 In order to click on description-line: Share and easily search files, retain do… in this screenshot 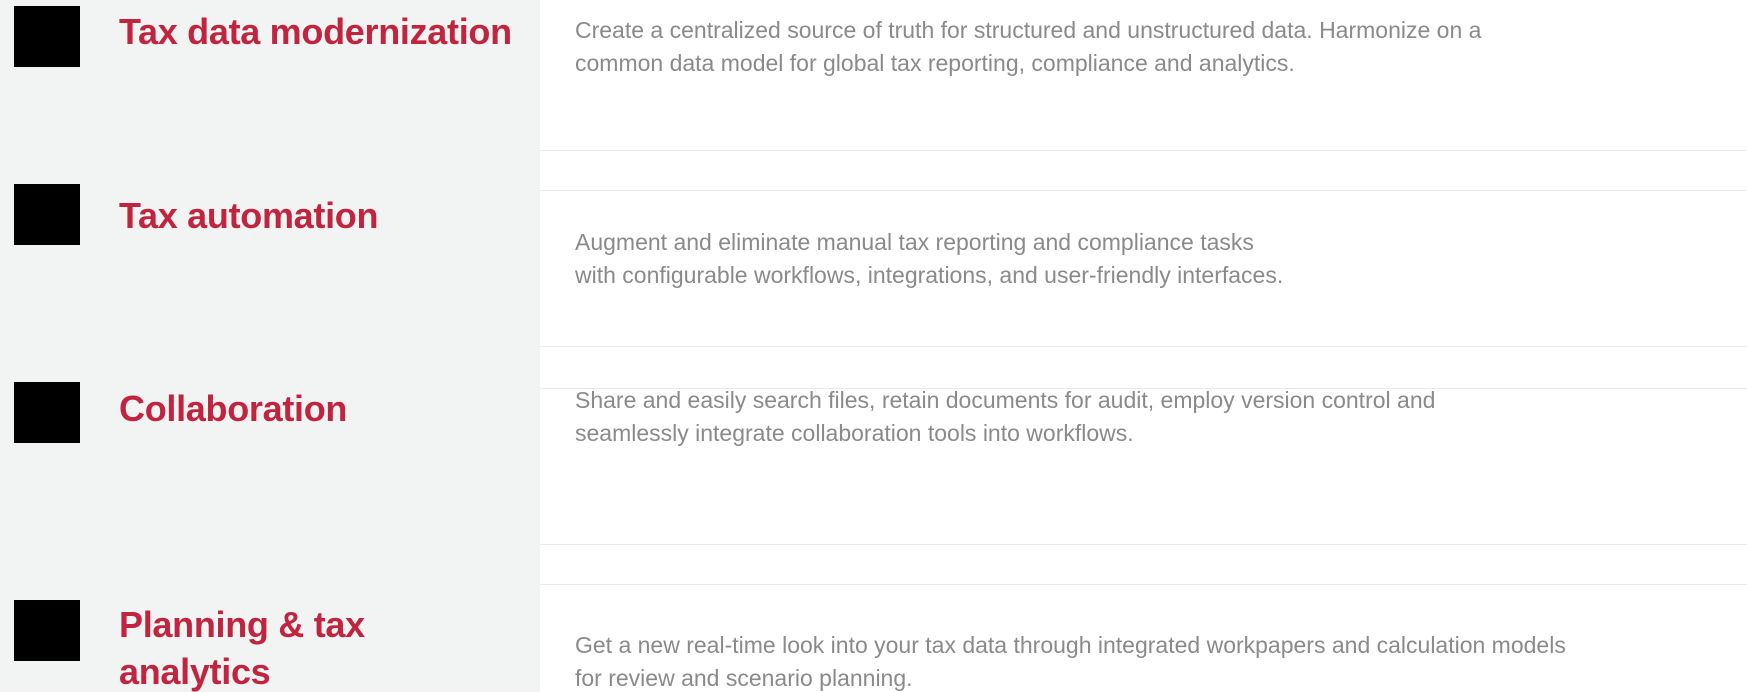, I will do `click(1005, 400)`.